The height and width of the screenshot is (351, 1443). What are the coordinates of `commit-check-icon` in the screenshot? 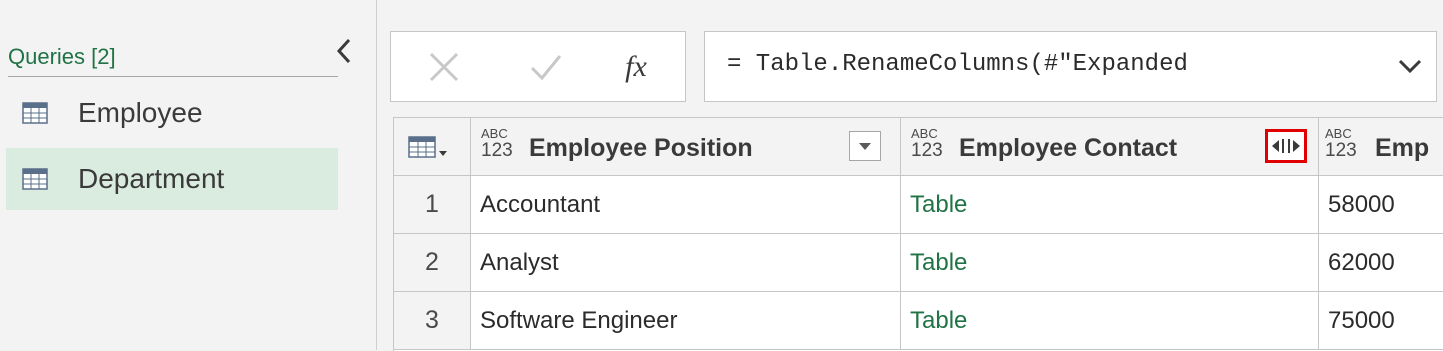 It's located at (546, 66).